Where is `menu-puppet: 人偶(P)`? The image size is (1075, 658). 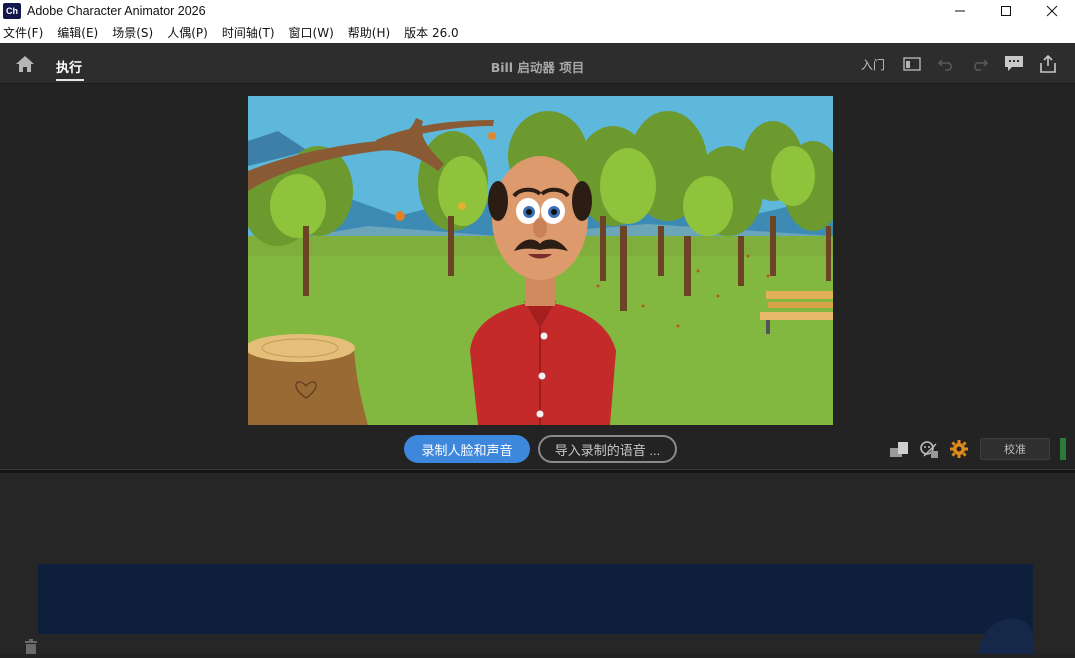 menu-puppet: 人偶(P) is located at coordinates (187, 32).